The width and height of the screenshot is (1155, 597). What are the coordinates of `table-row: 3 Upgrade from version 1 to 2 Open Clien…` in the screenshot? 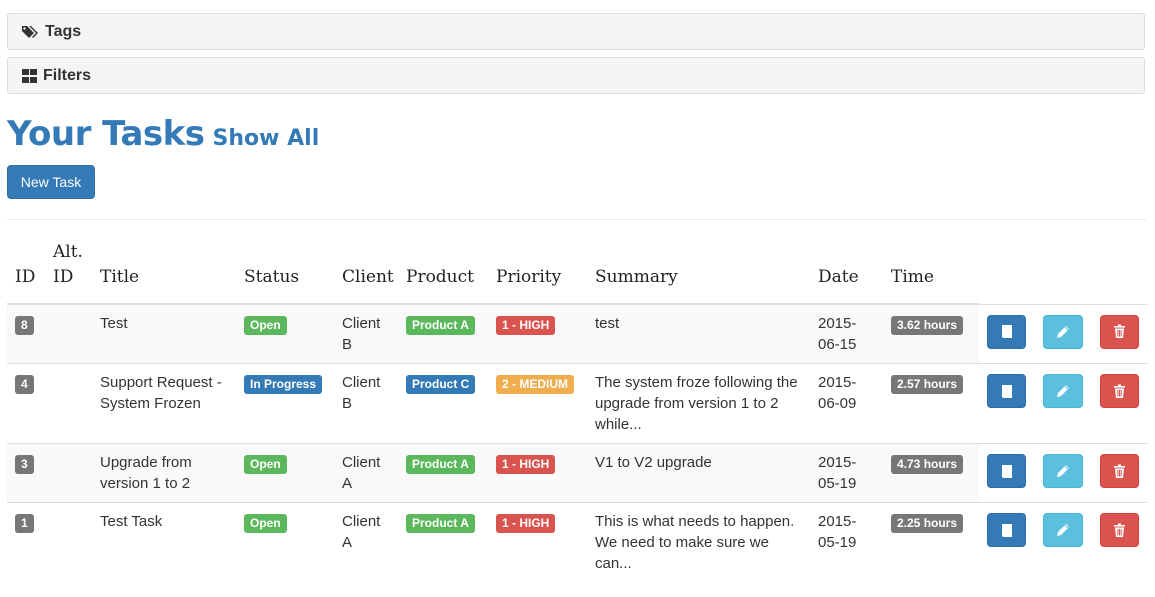 It's located at (577, 473).